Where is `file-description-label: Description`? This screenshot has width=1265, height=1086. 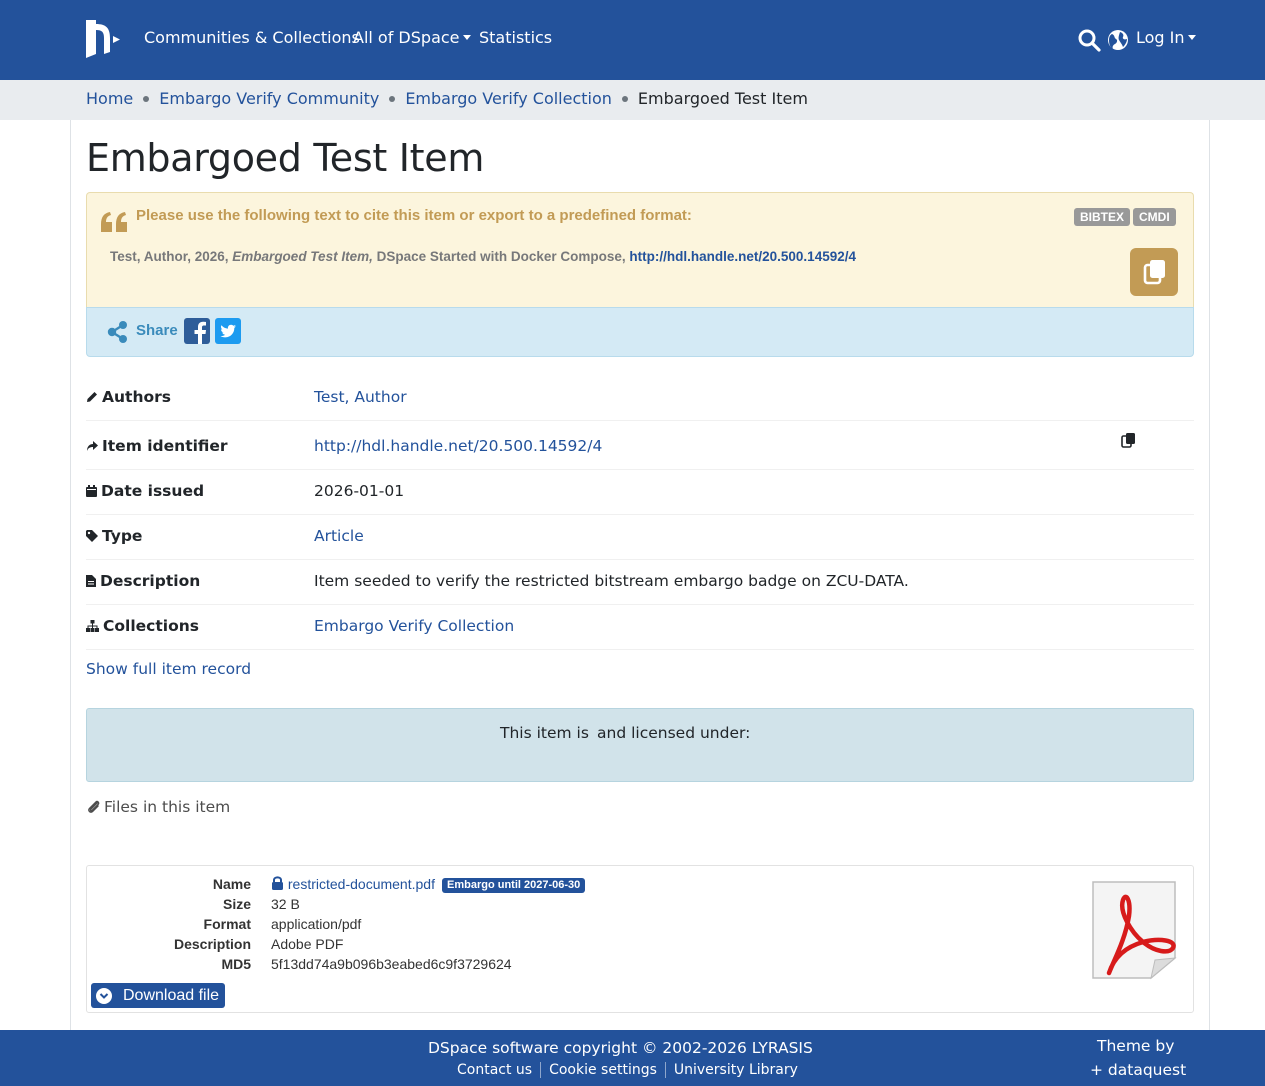 file-description-label: Description is located at coordinates (212, 944).